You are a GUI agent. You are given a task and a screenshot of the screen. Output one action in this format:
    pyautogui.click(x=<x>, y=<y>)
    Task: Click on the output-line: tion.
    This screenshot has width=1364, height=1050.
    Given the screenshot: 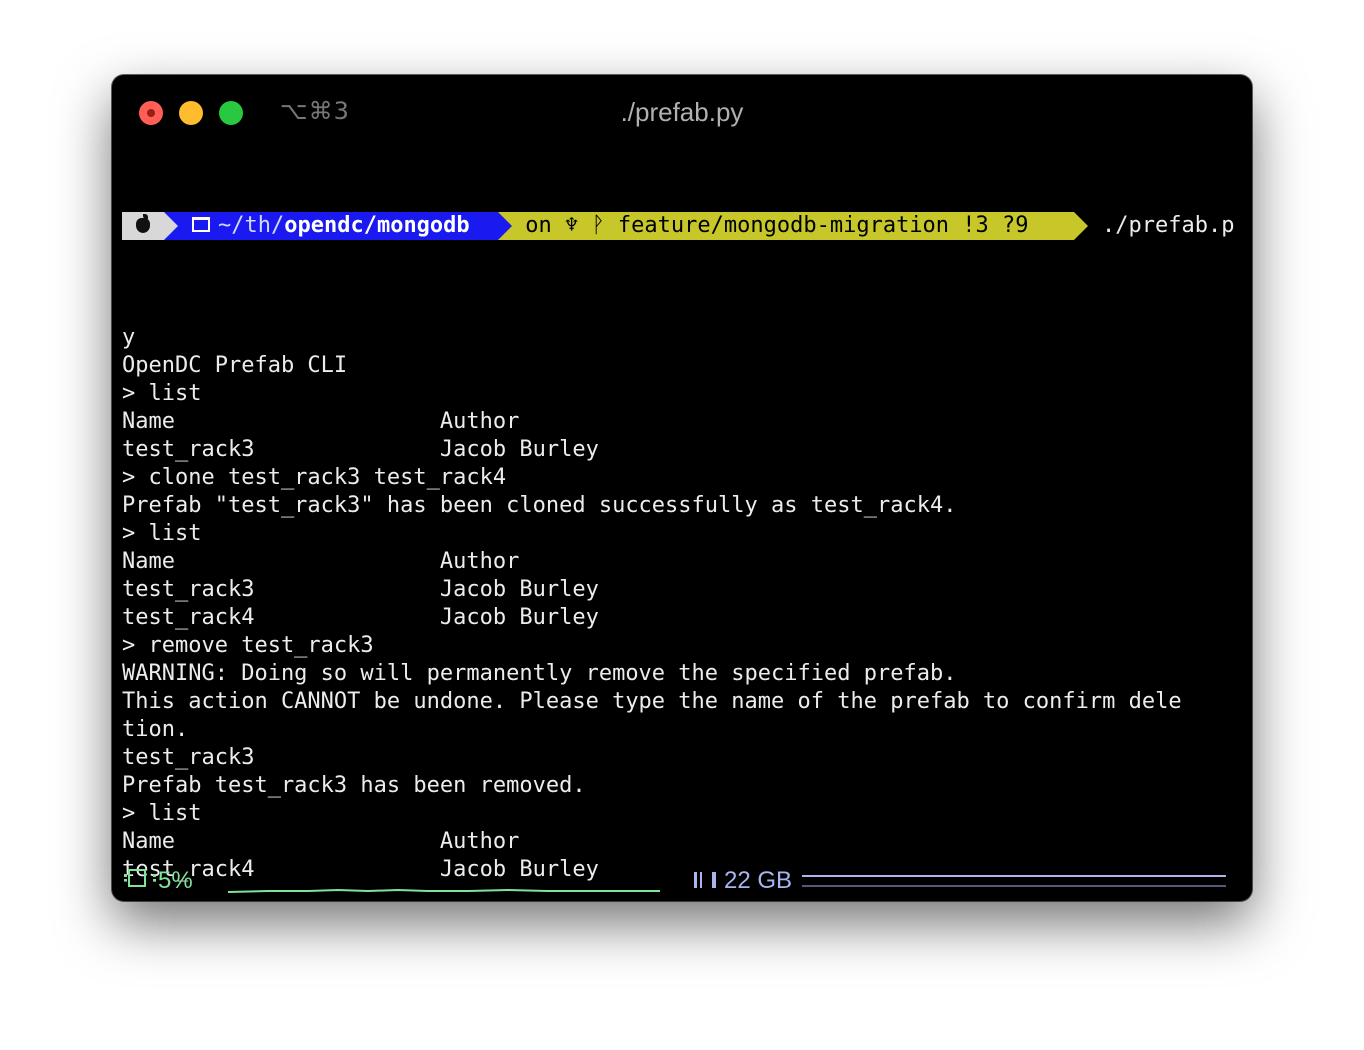 What is the action you would take?
    pyautogui.click(x=155, y=729)
    